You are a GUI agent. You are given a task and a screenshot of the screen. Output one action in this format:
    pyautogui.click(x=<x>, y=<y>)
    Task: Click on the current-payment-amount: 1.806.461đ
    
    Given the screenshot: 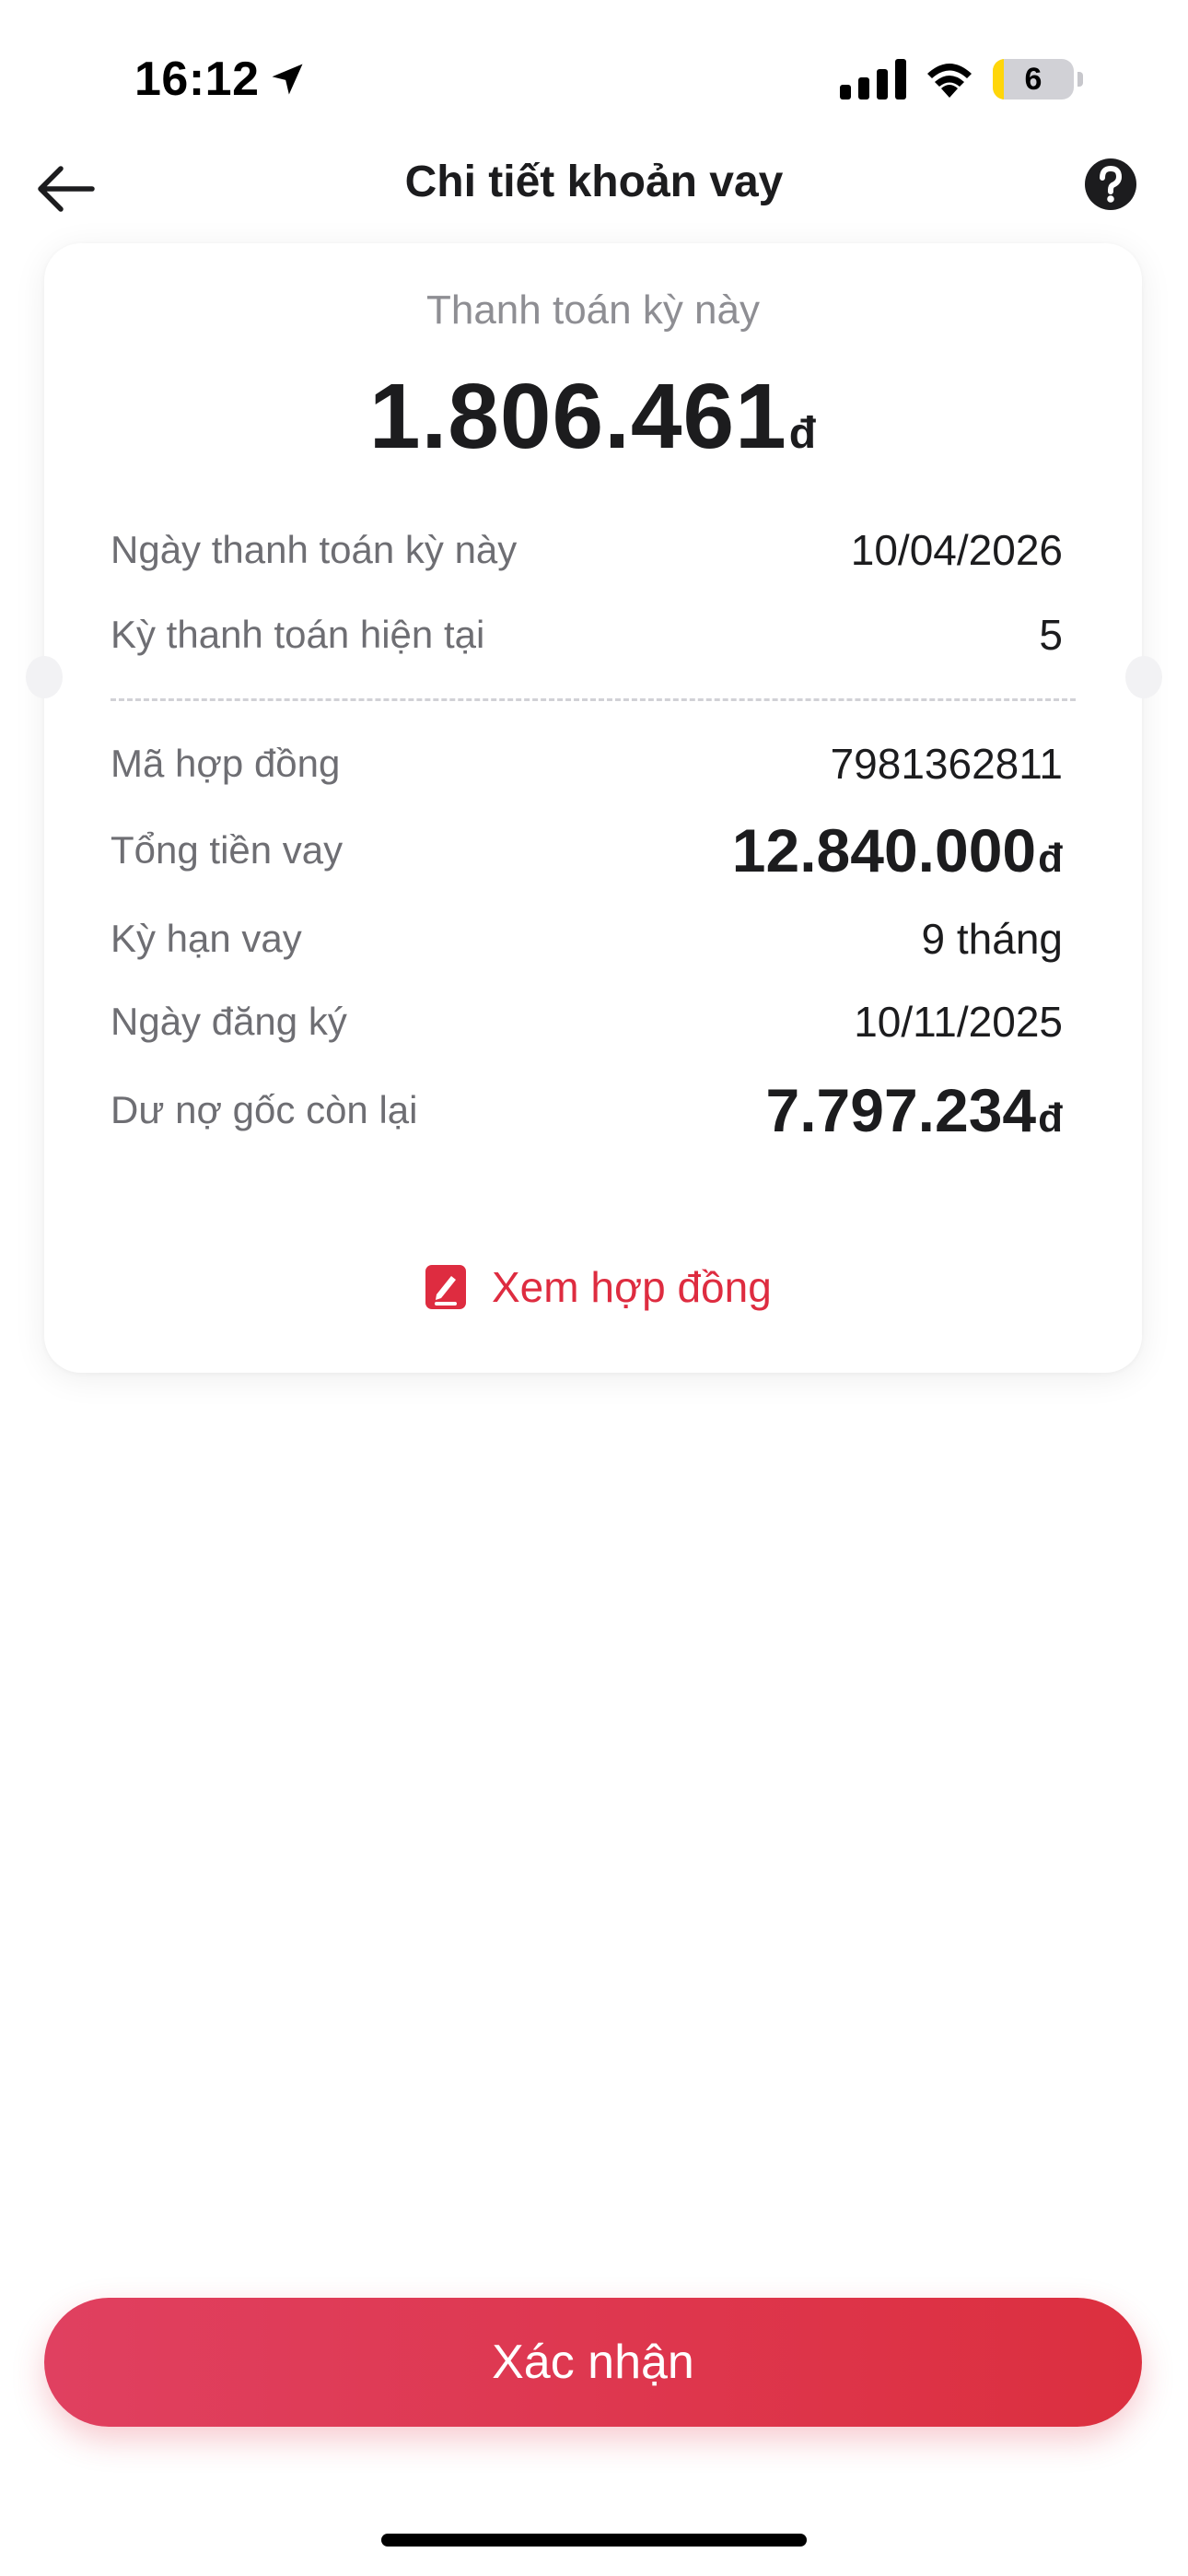 What is the action you would take?
    pyautogui.click(x=593, y=425)
    